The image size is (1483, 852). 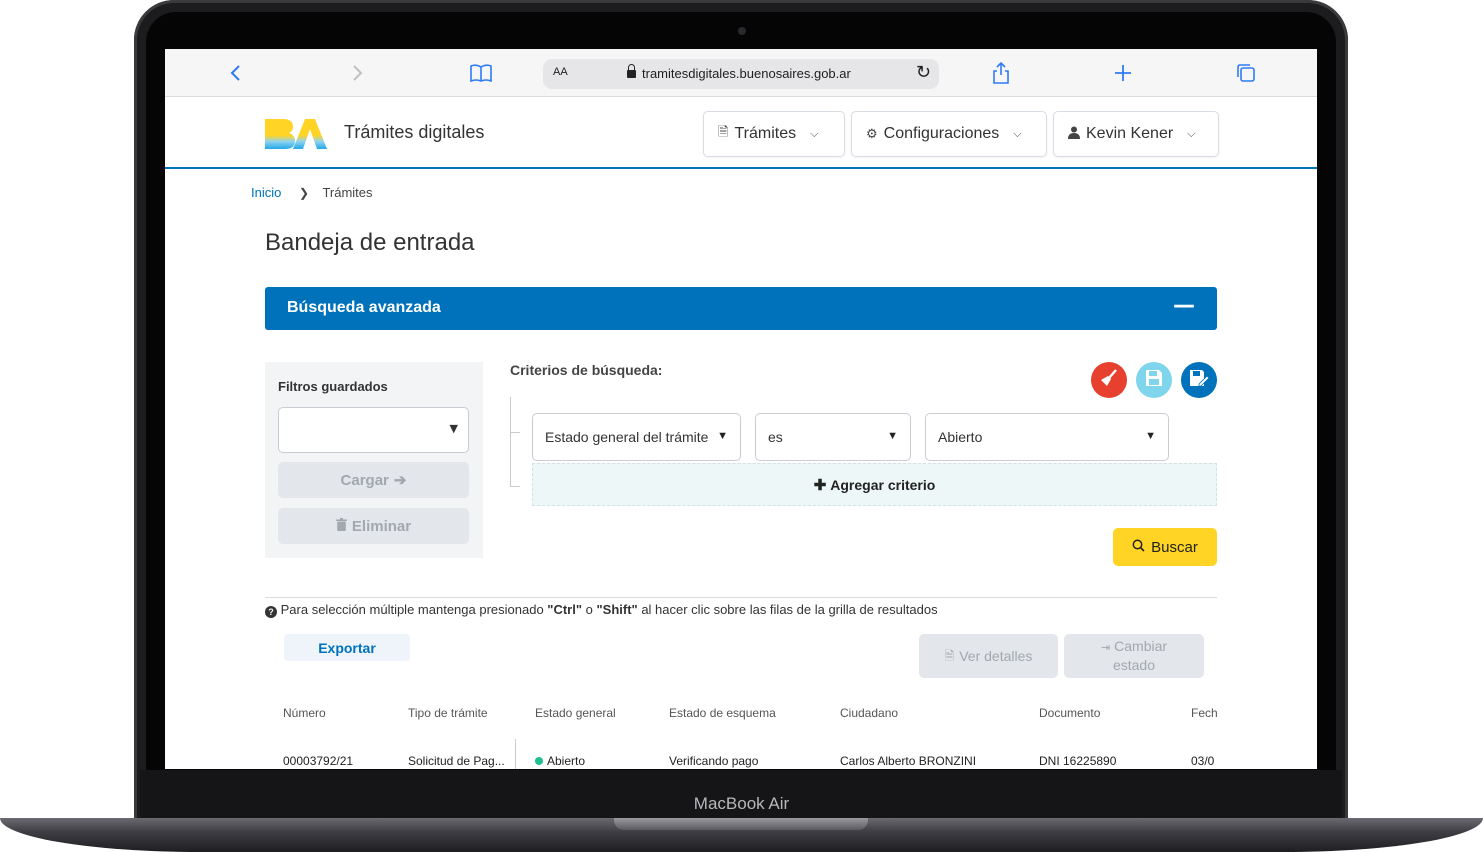 What do you see at coordinates (869, 713) in the screenshot?
I see `column-header-ciudadano: Ciudadano` at bounding box center [869, 713].